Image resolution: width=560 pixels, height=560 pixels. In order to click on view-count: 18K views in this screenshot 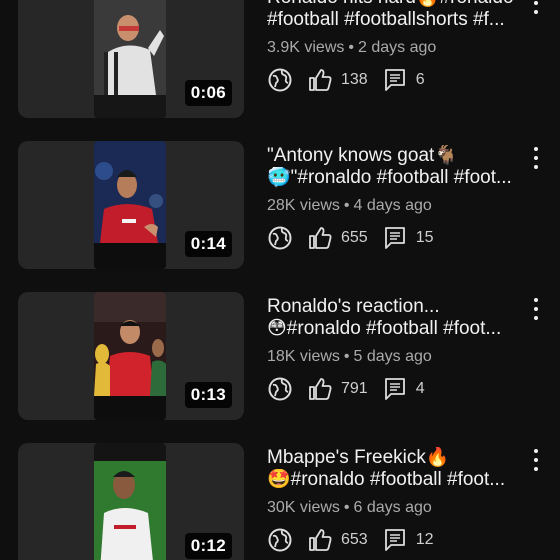, I will do `click(303, 356)`.